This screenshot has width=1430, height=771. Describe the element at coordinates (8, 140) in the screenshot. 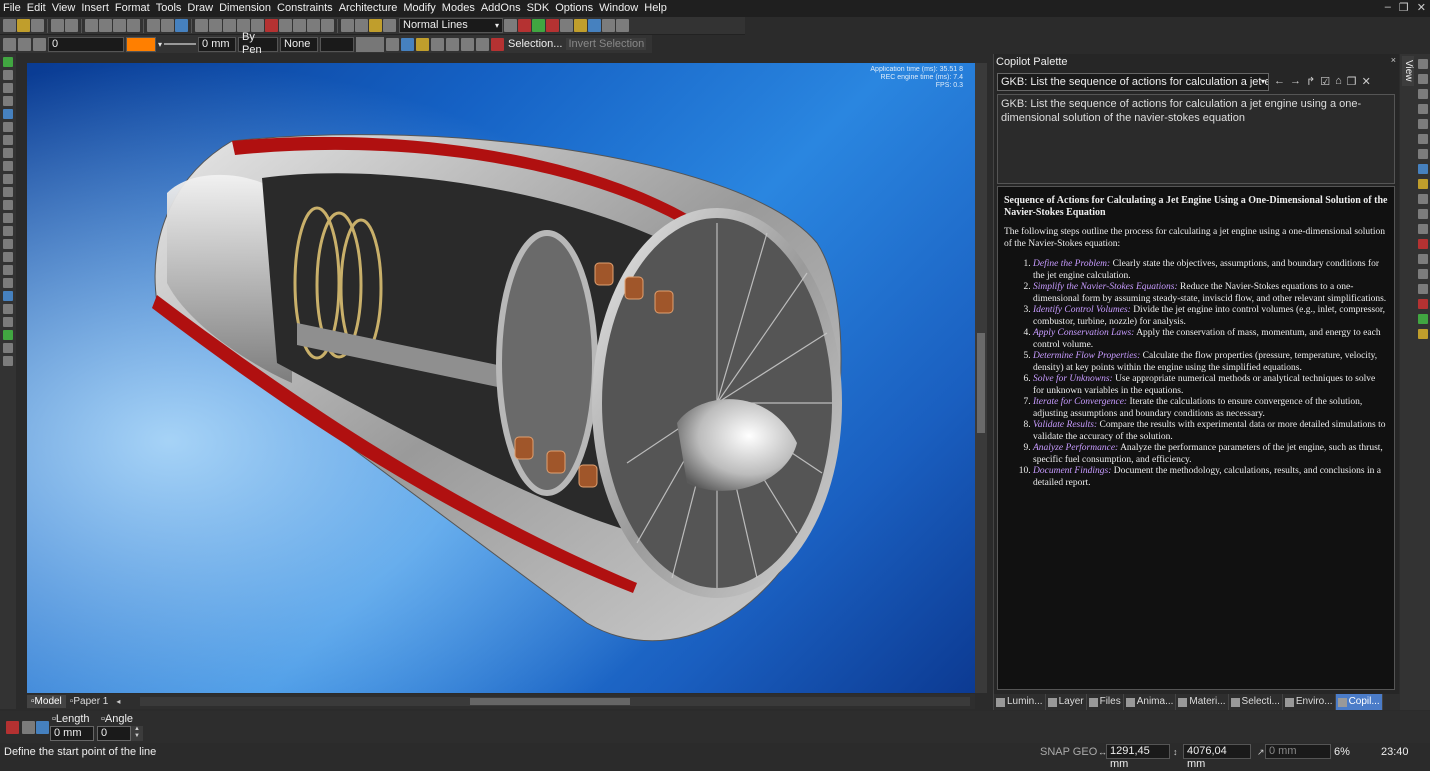

I see `curve-tool-icon` at that location.